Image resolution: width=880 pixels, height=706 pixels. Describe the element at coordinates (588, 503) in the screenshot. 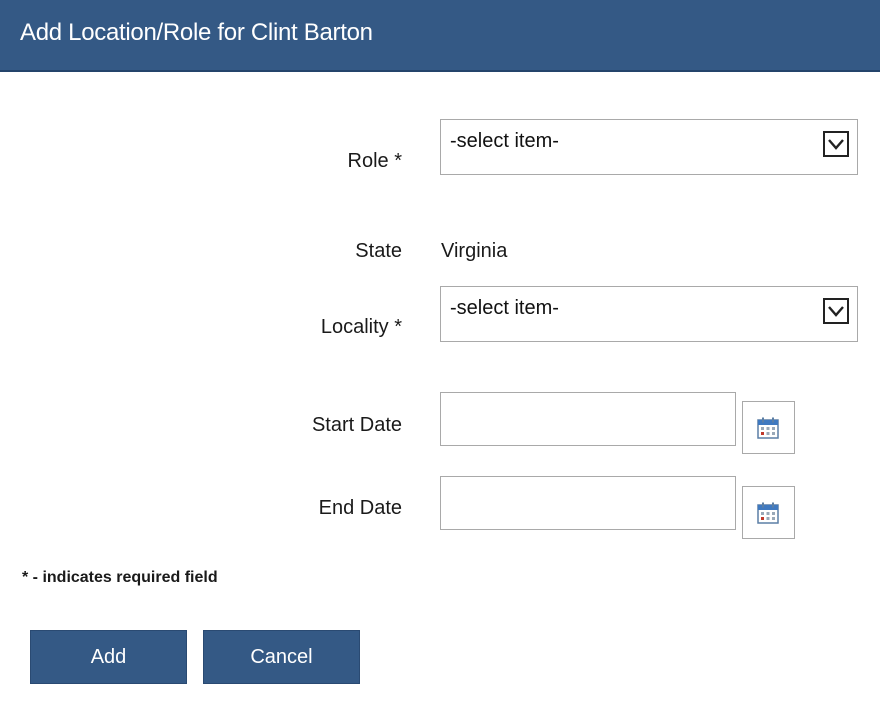

I see `end-date-input` at that location.